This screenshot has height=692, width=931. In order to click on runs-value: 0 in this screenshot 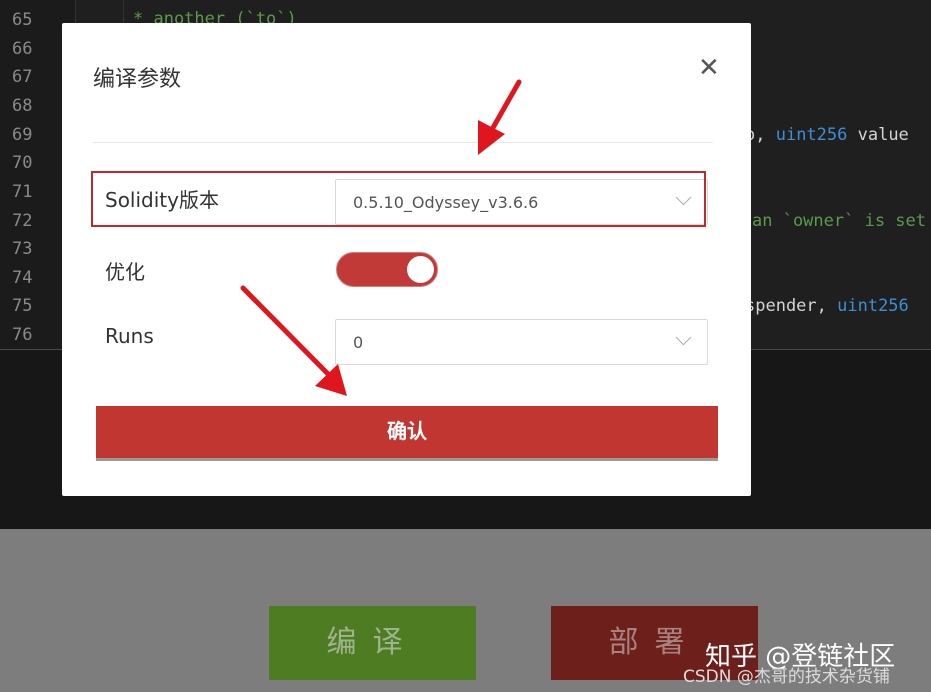, I will do `click(358, 342)`.